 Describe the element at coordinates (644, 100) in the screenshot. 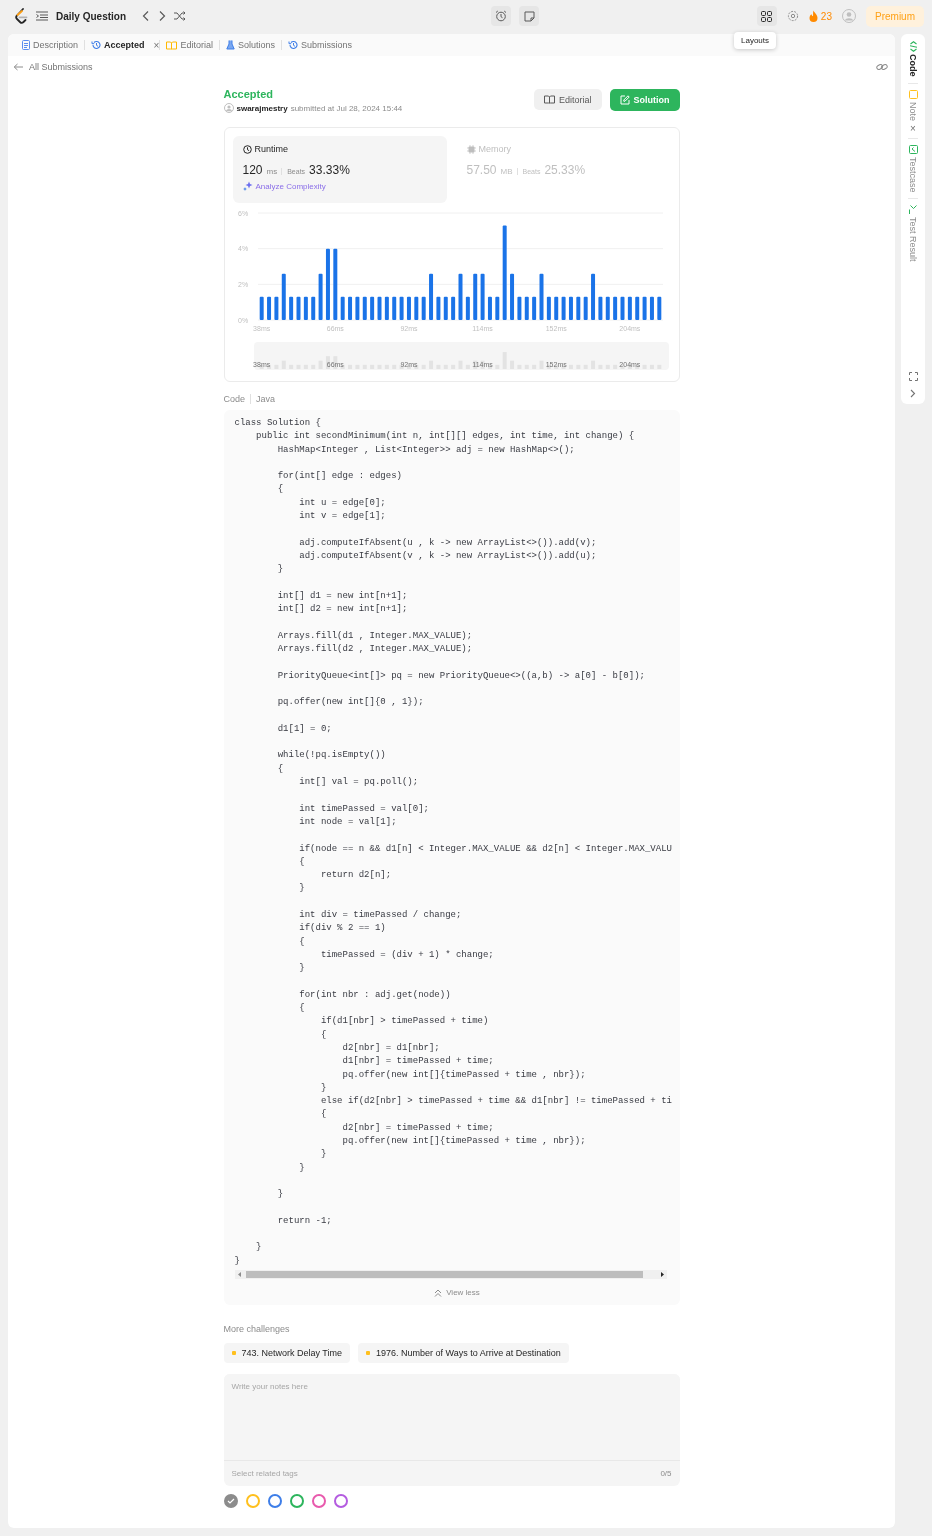

I see `solution-button: Solution` at that location.